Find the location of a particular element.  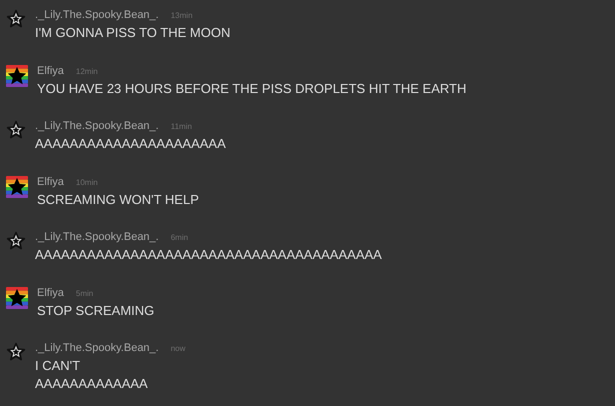

message-time: 6min is located at coordinates (179, 238).